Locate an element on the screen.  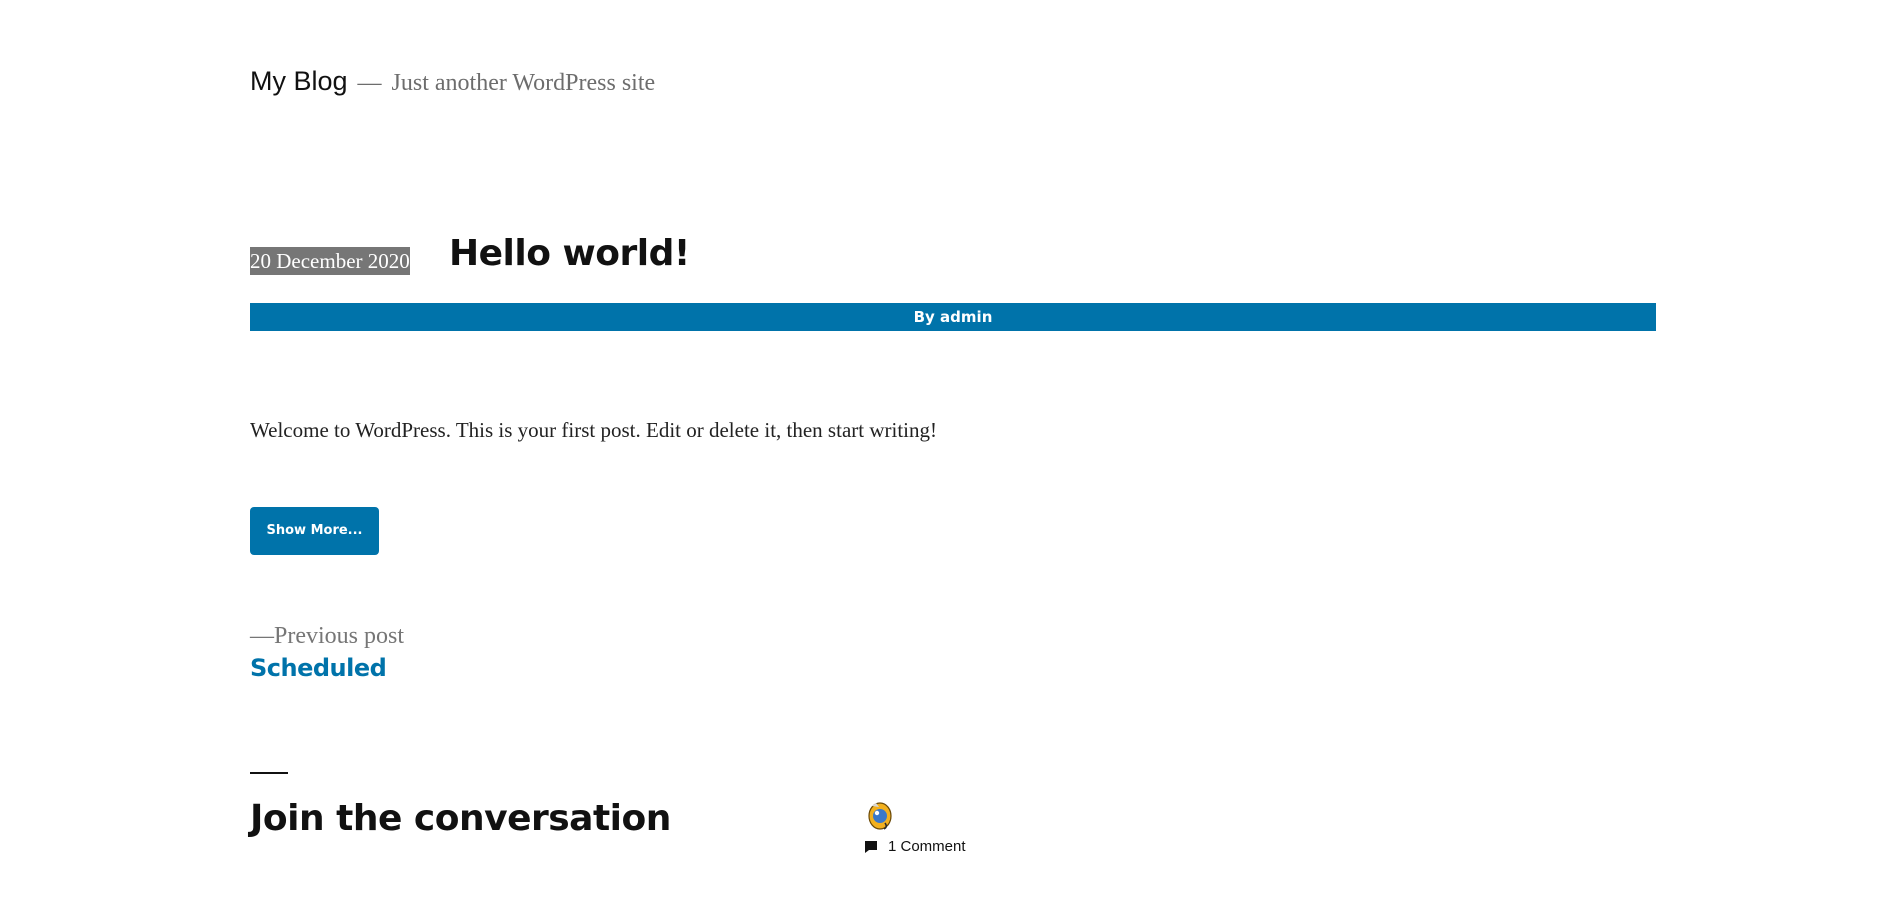
post-byline: By admin is located at coordinates (953, 317).